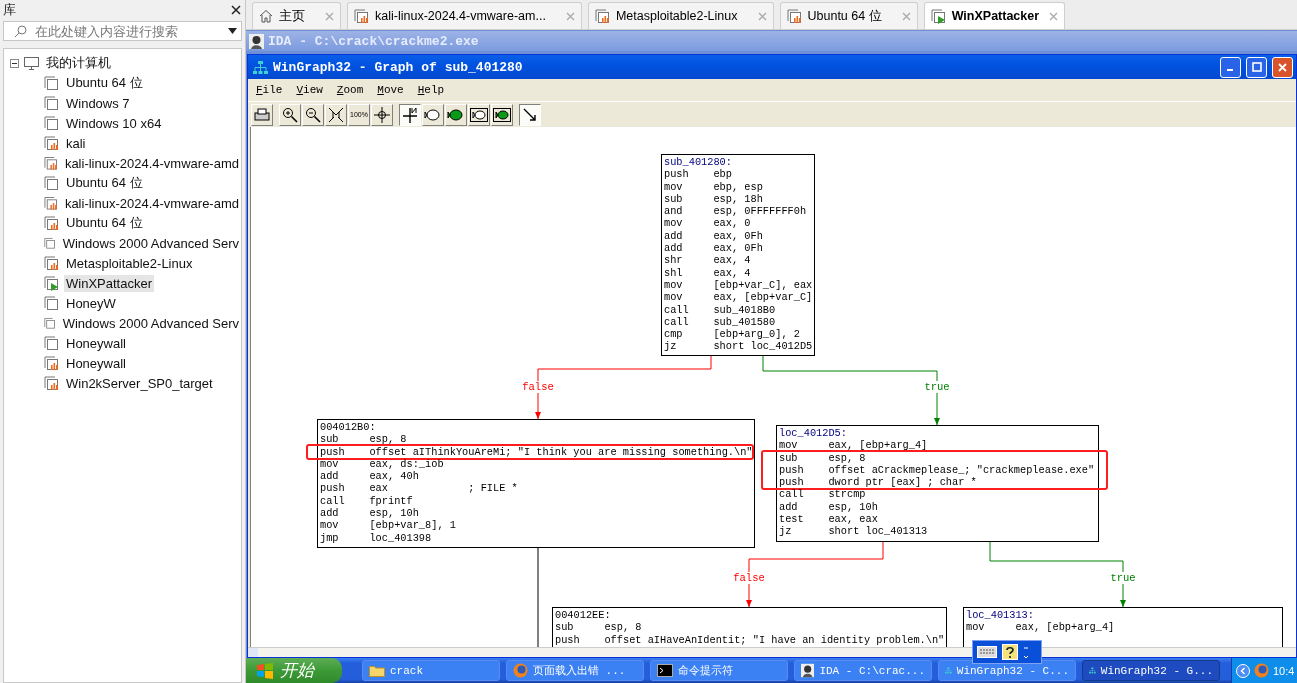 The width and height of the screenshot is (1297, 683). I want to click on tree-item: Metasploitable2-Linux, so click(125, 263).